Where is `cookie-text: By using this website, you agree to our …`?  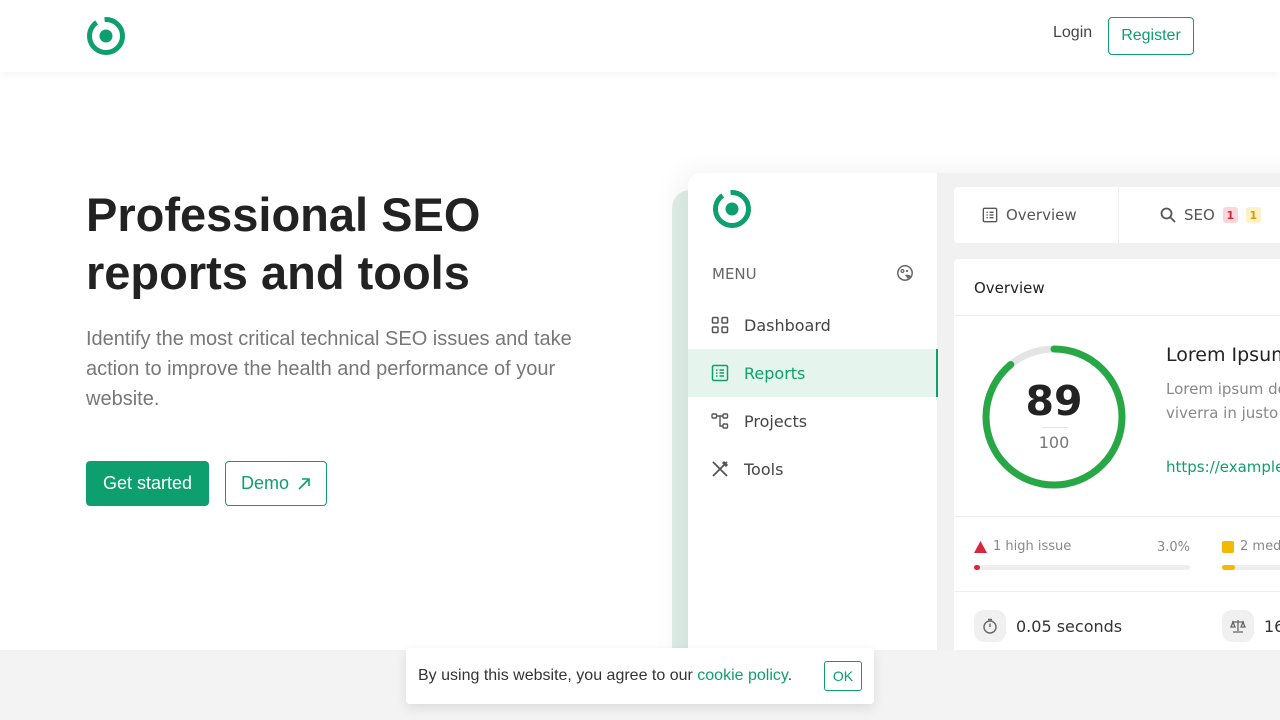
cookie-text: By using this website, you agree to our … is located at coordinates (605, 675).